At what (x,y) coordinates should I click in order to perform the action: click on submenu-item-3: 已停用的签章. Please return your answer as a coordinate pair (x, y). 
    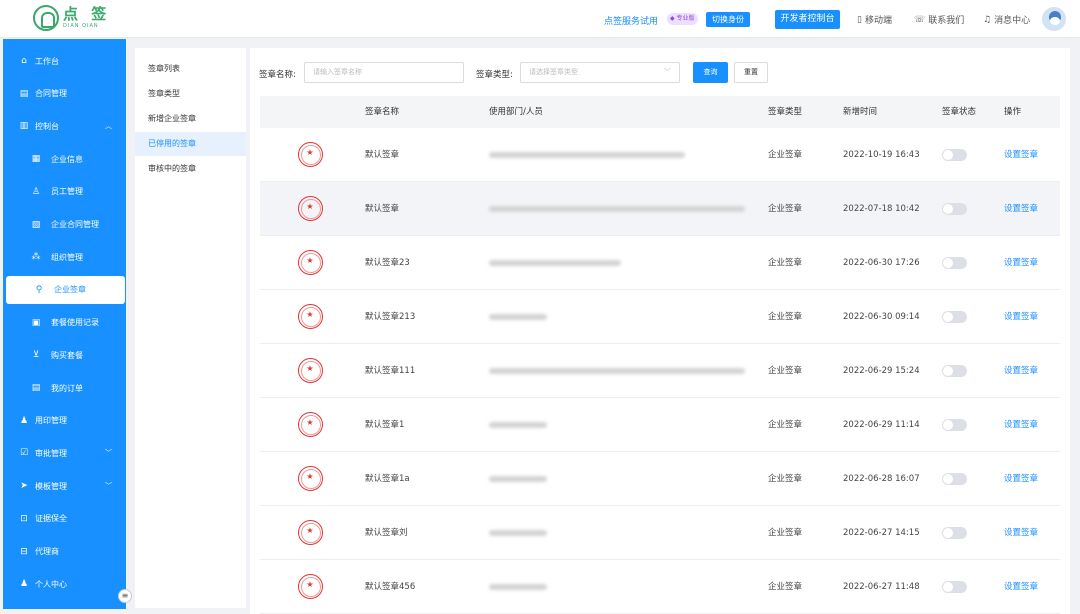
    Looking at the image, I should click on (190, 144).